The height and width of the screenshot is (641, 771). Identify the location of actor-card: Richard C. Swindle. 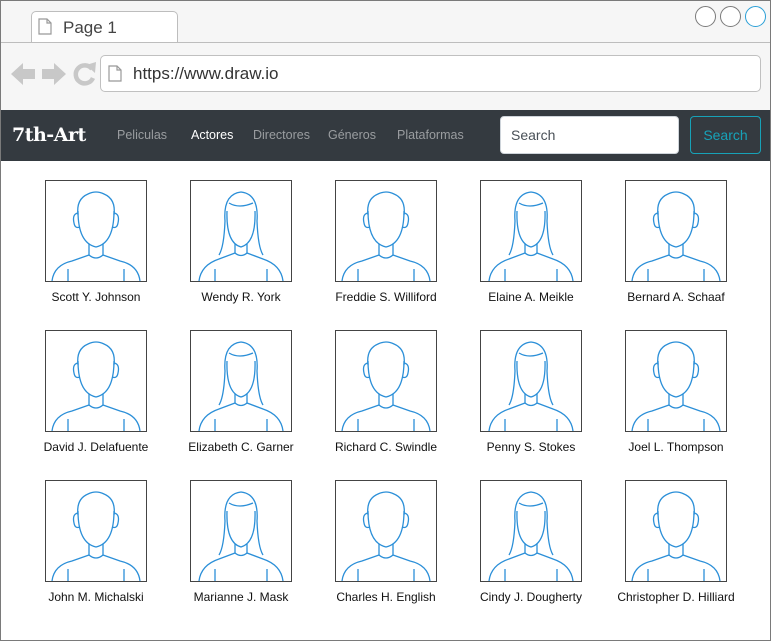
(386, 396).